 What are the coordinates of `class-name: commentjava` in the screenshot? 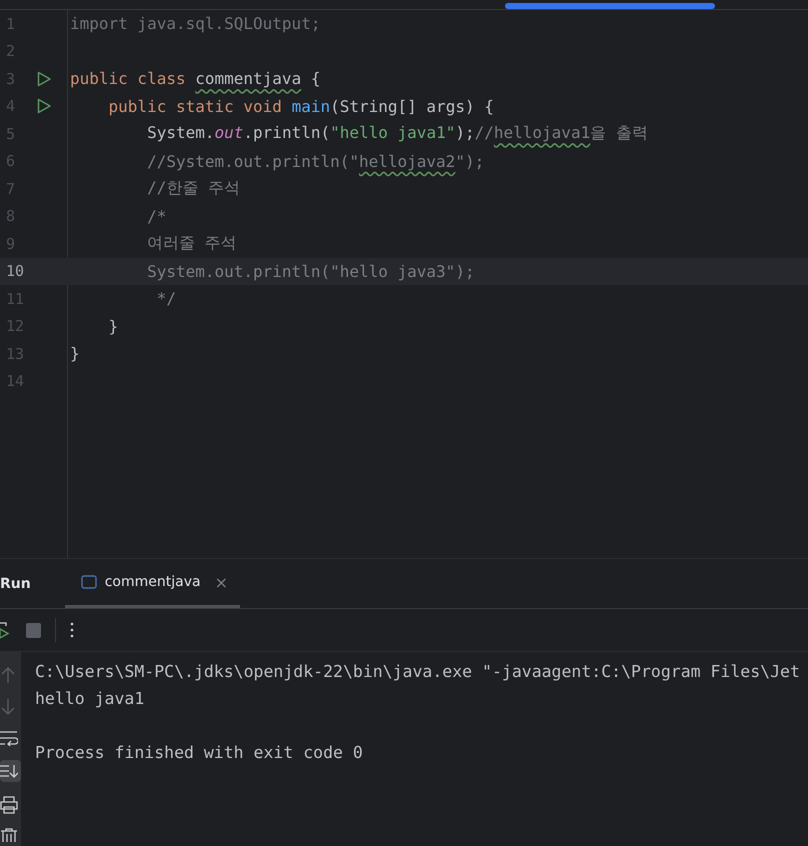 It's located at (248, 78).